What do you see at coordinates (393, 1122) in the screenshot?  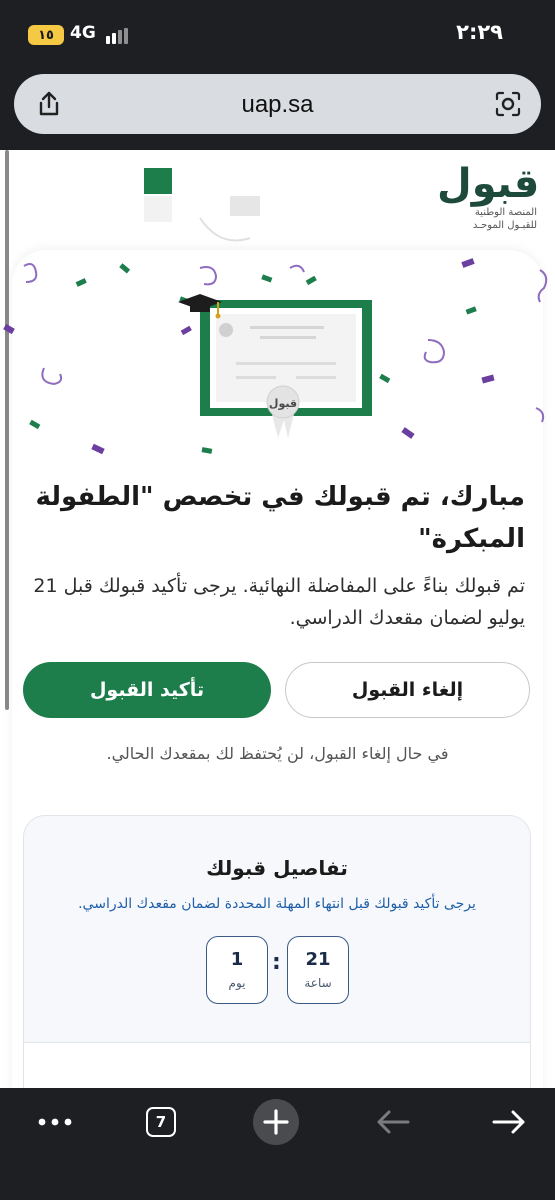 I see `back-arrow-icon` at bounding box center [393, 1122].